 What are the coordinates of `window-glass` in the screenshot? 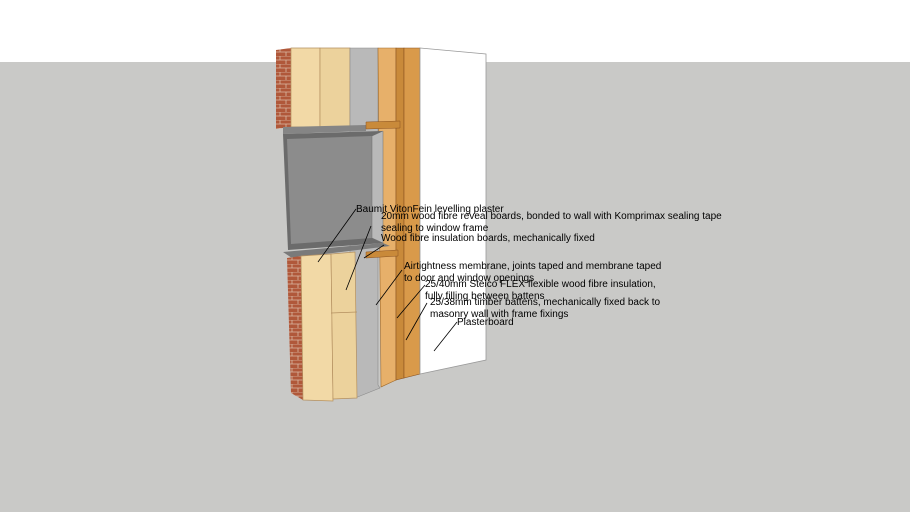 It's located at (329, 190).